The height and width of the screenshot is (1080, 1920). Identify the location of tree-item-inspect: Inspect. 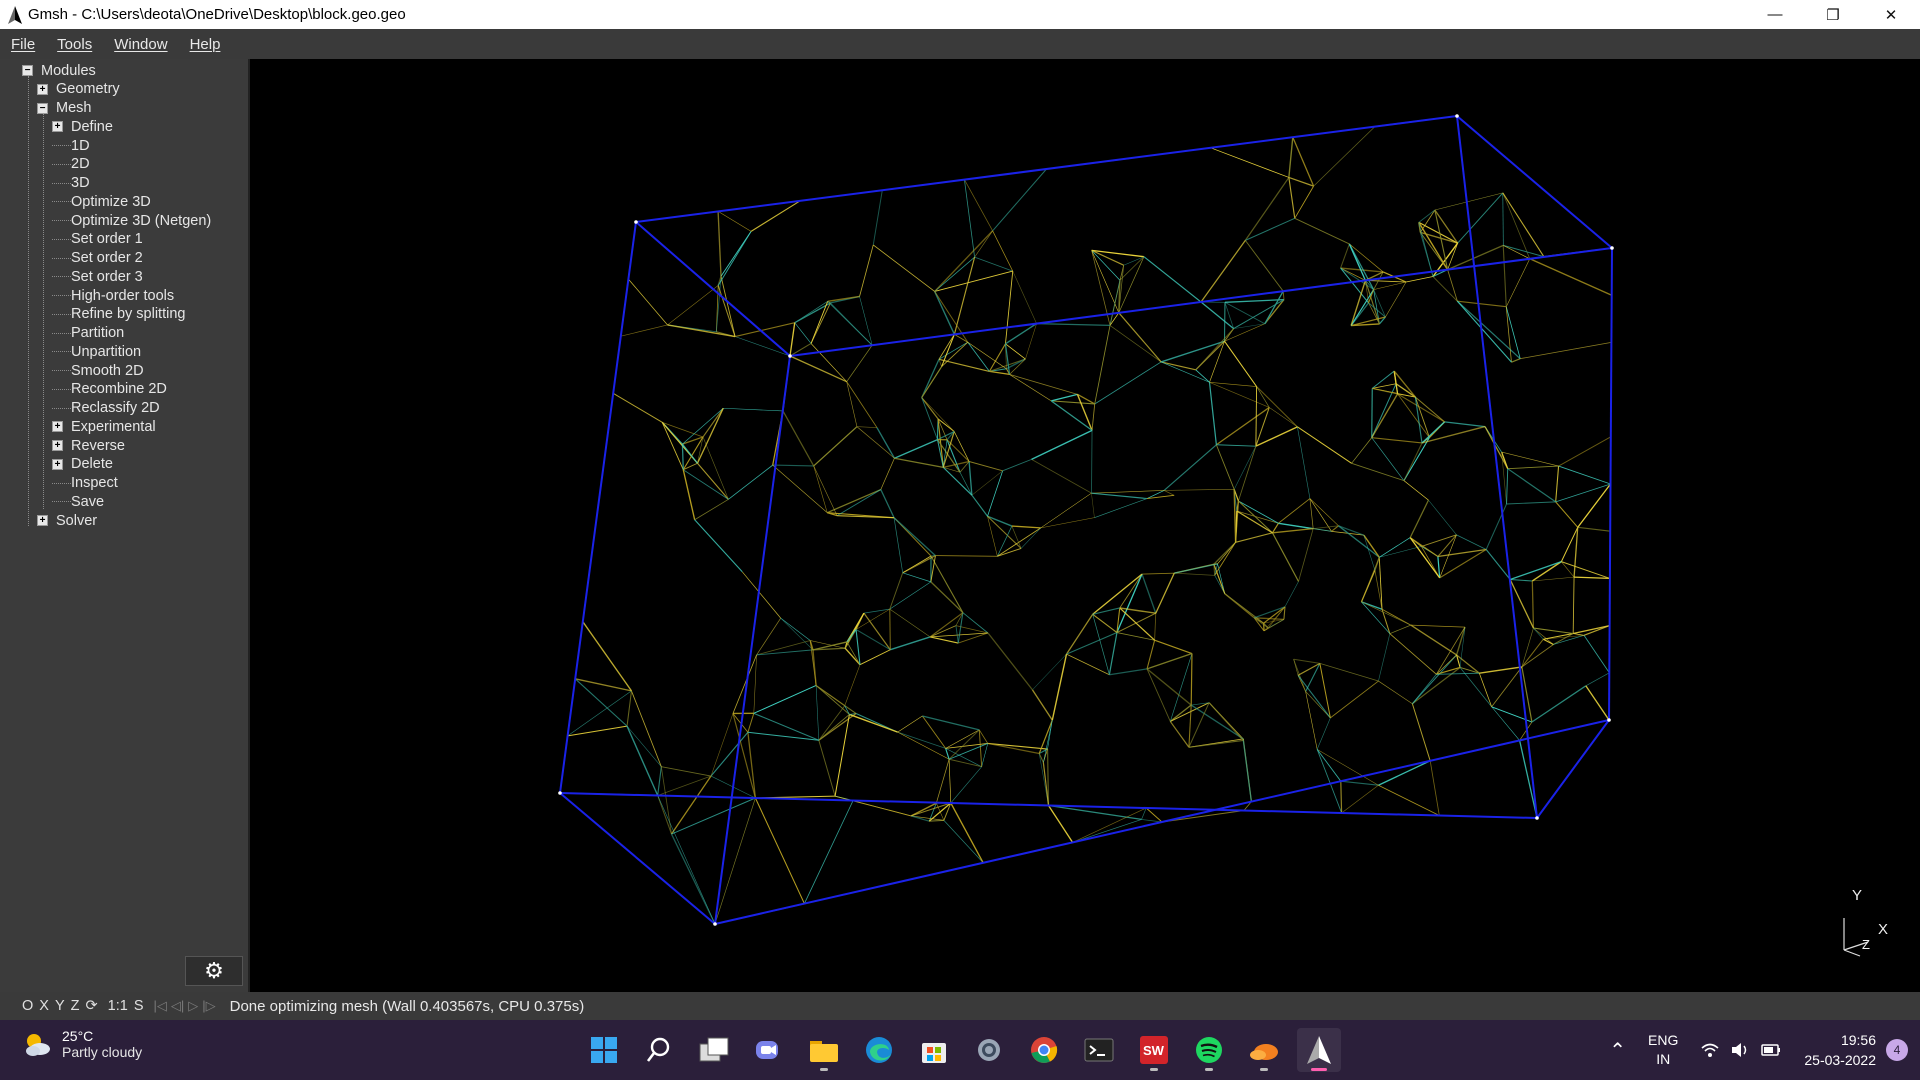
(85, 483).